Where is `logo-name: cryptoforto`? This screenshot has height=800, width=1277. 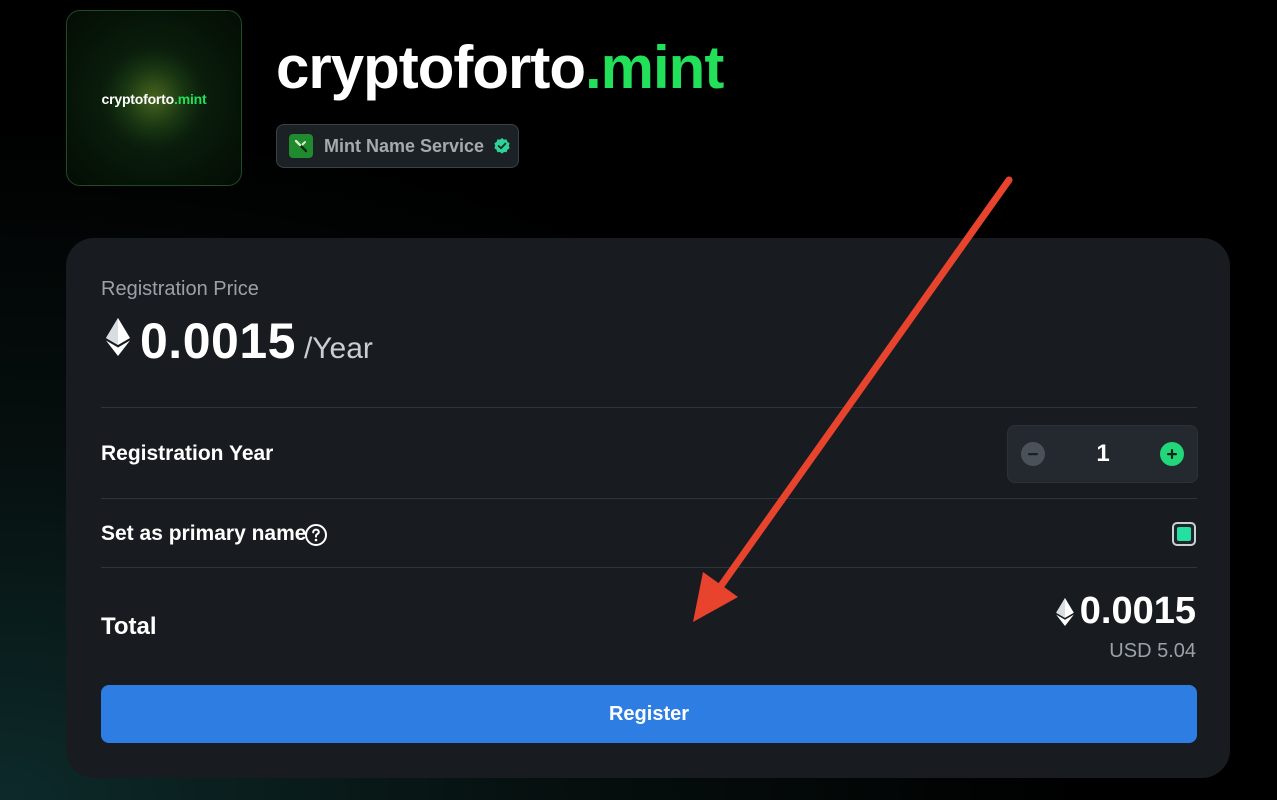
logo-name: cryptoforto is located at coordinates (138, 99).